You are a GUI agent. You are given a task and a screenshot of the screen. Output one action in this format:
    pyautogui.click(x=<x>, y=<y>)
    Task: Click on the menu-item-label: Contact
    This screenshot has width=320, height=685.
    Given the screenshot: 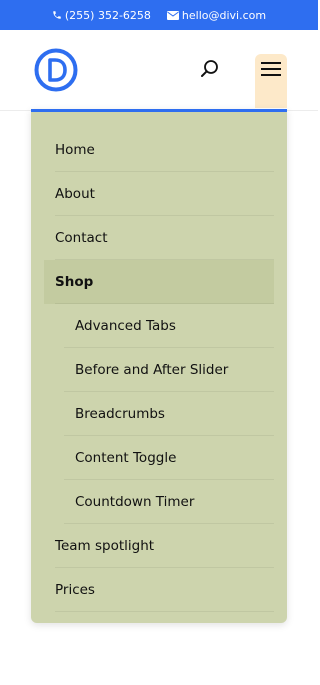 What is the action you would take?
    pyautogui.click(x=81, y=238)
    